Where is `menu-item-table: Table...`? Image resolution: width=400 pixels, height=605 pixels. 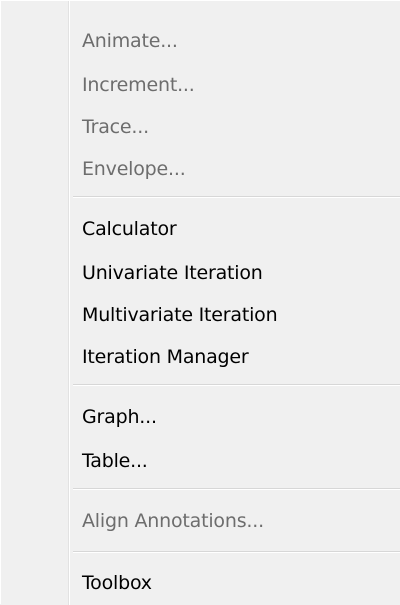
menu-item-table: Table... is located at coordinates (115, 461).